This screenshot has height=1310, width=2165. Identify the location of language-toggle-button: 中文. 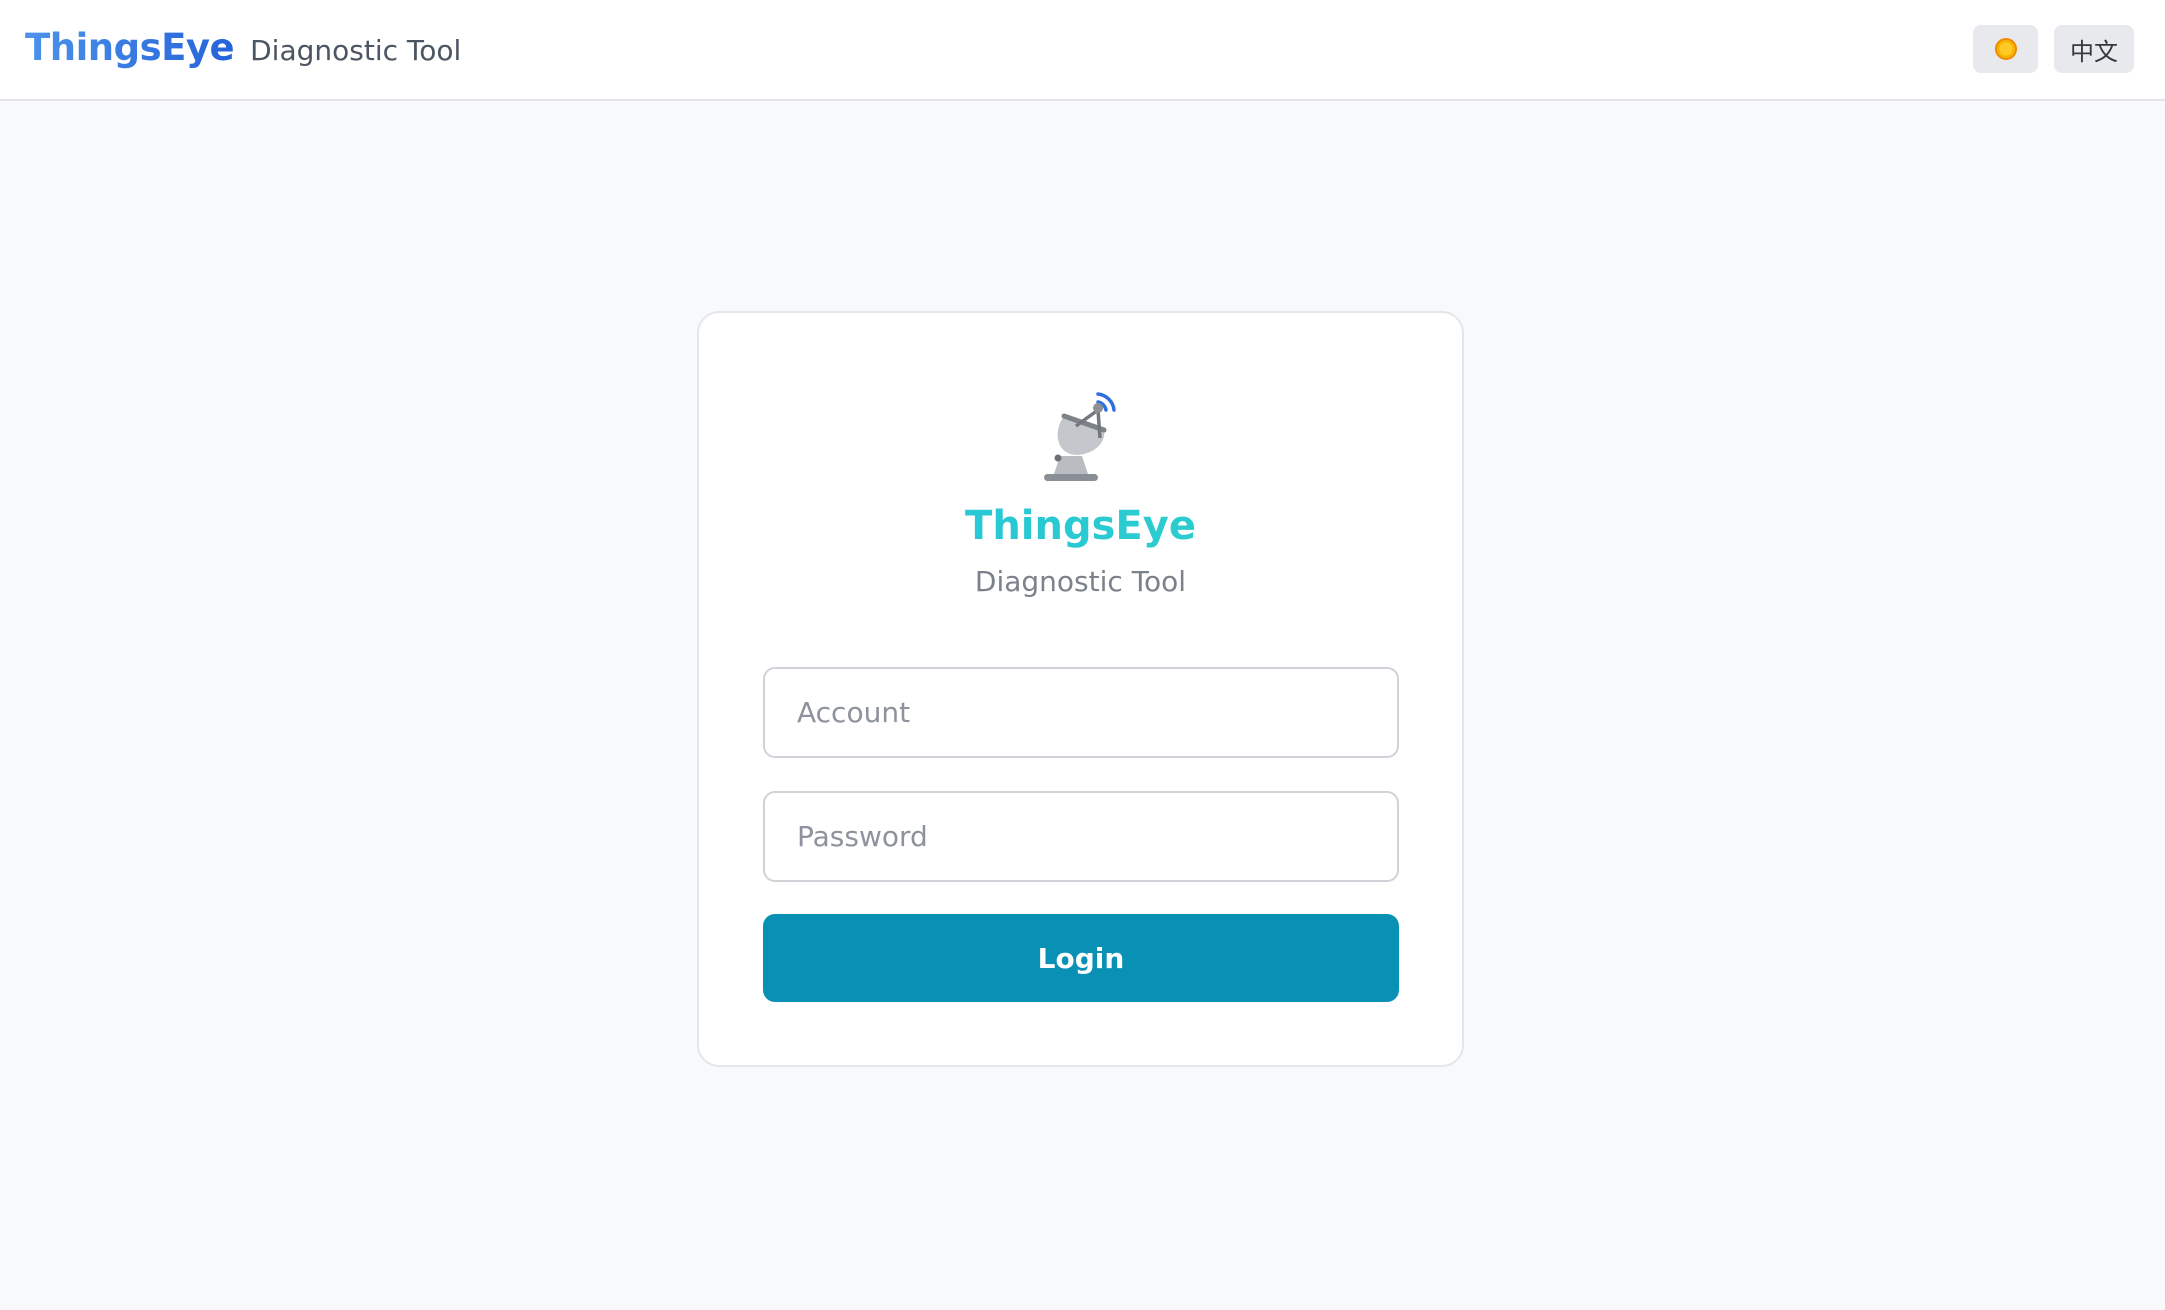
(2094, 49).